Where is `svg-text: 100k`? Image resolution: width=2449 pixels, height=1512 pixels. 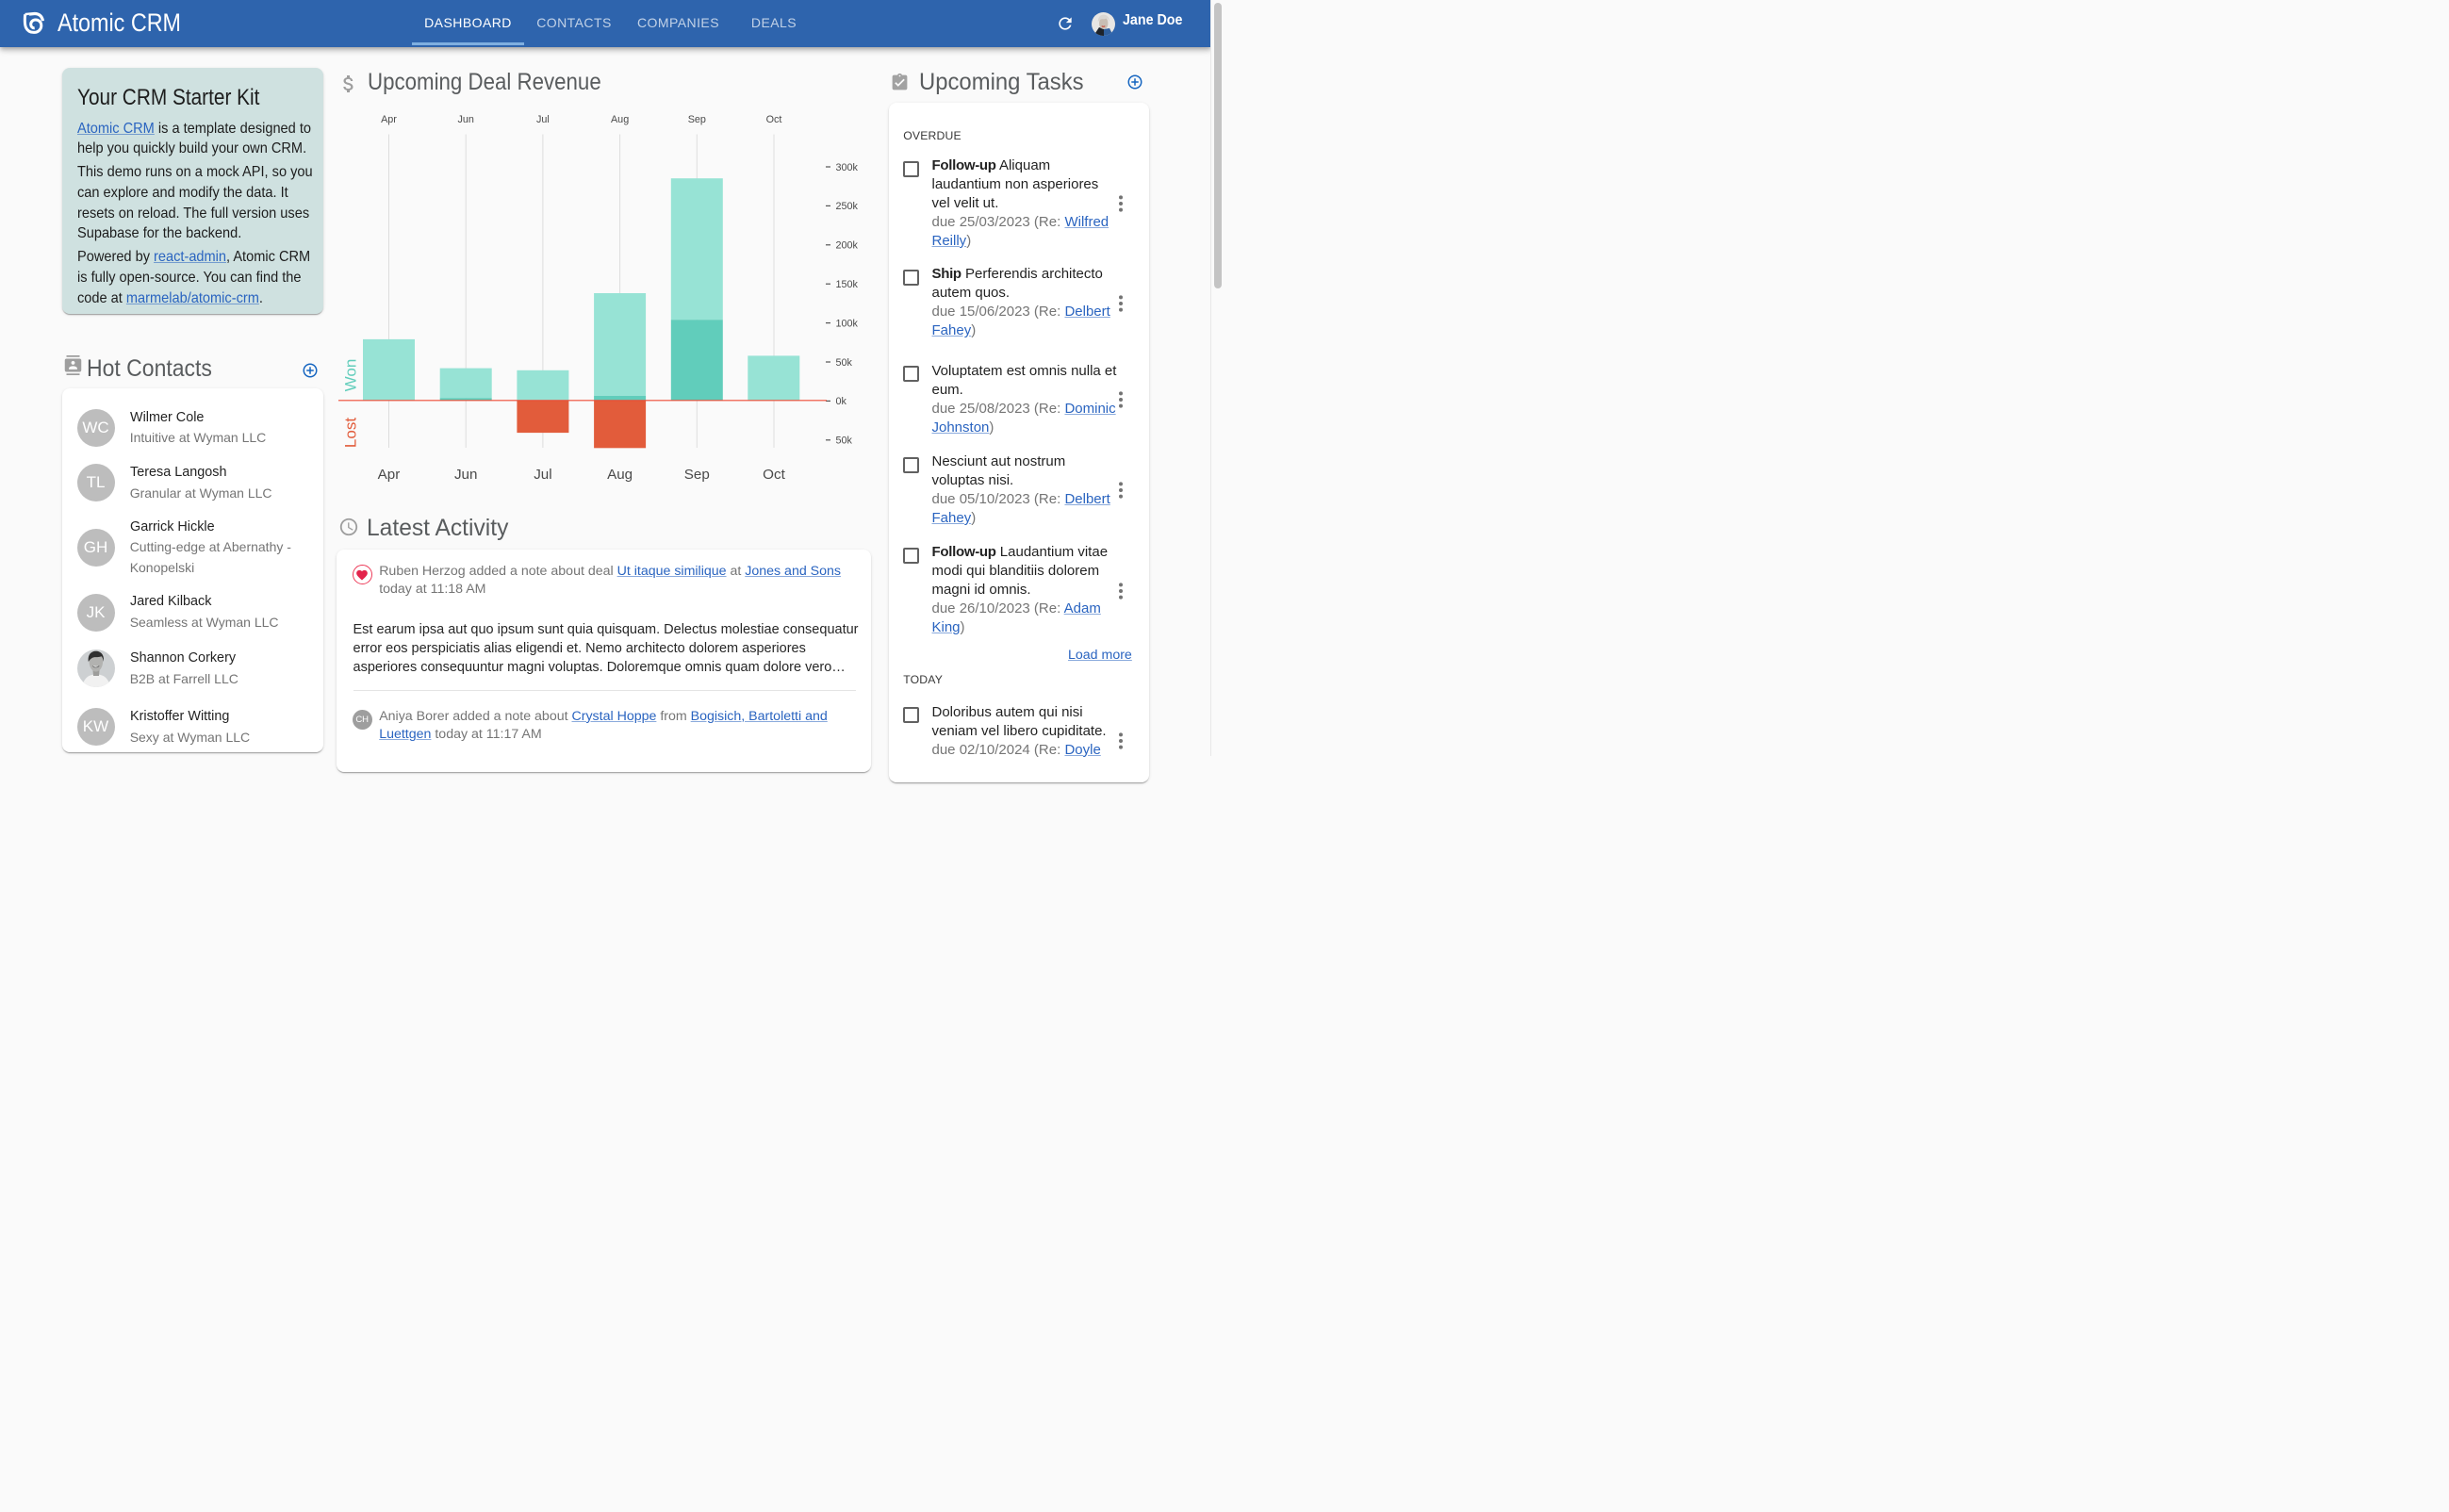 svg-text: 100k is located at coordinates (847, 324).